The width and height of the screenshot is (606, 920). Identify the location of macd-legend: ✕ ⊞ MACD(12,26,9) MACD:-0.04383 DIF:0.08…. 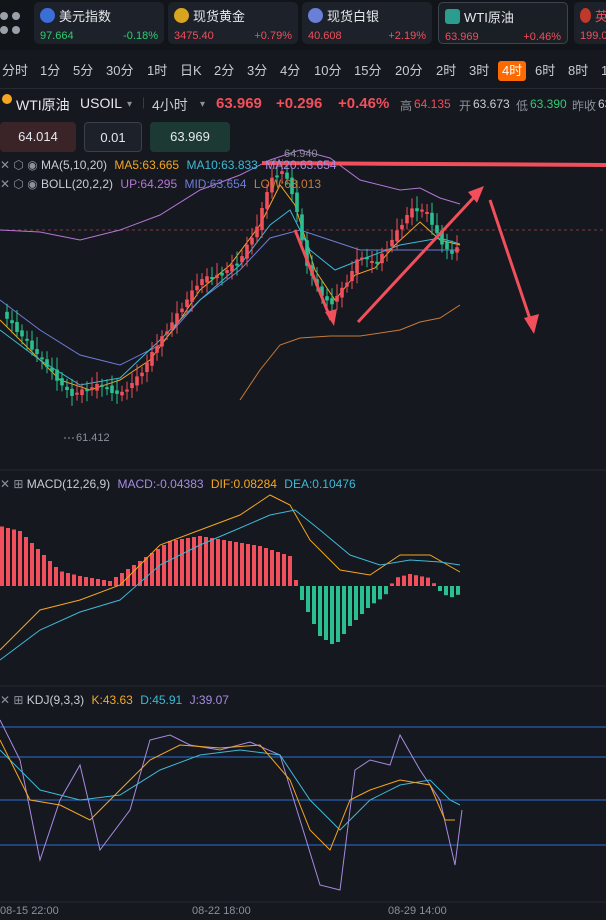
(178, 484).